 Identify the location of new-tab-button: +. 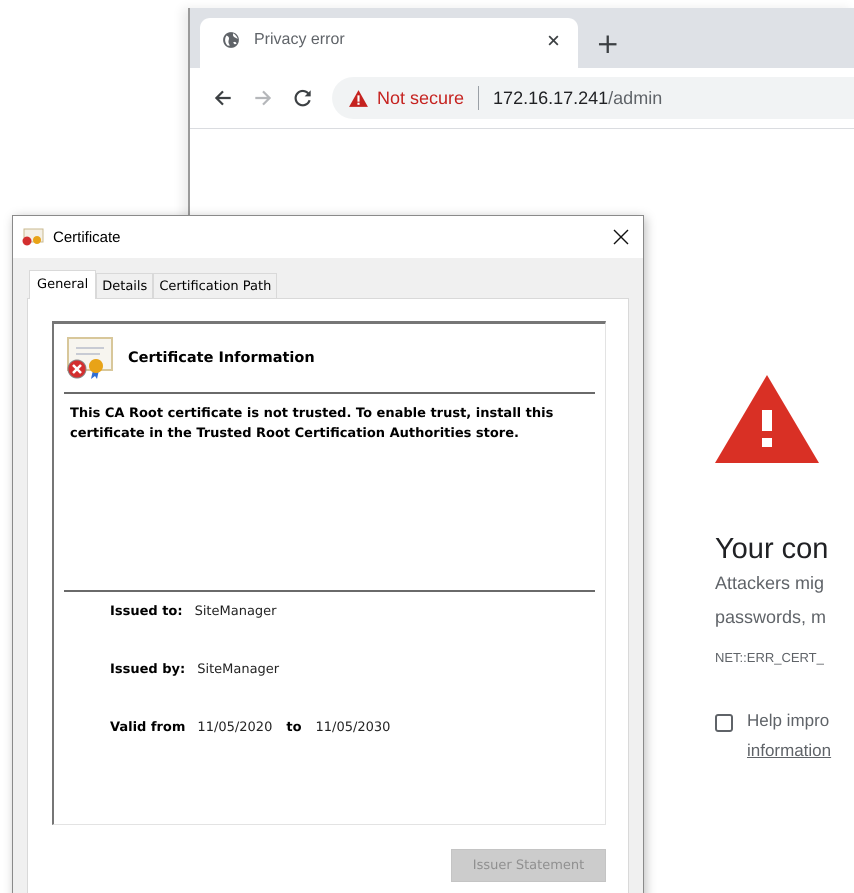
(608, 44).